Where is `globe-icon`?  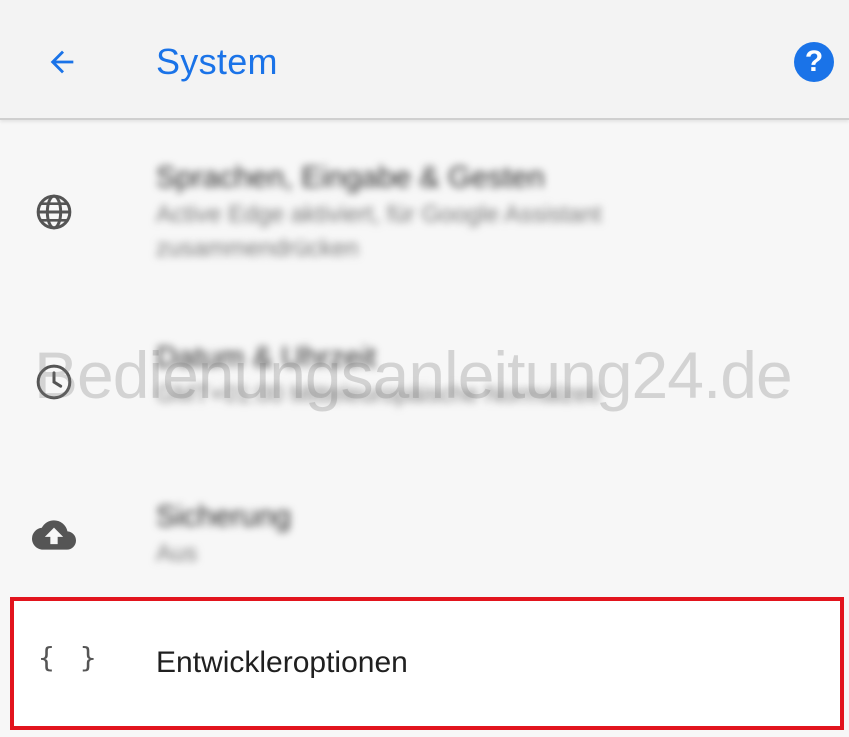 globe-icon is located at coordinates (54, 212).